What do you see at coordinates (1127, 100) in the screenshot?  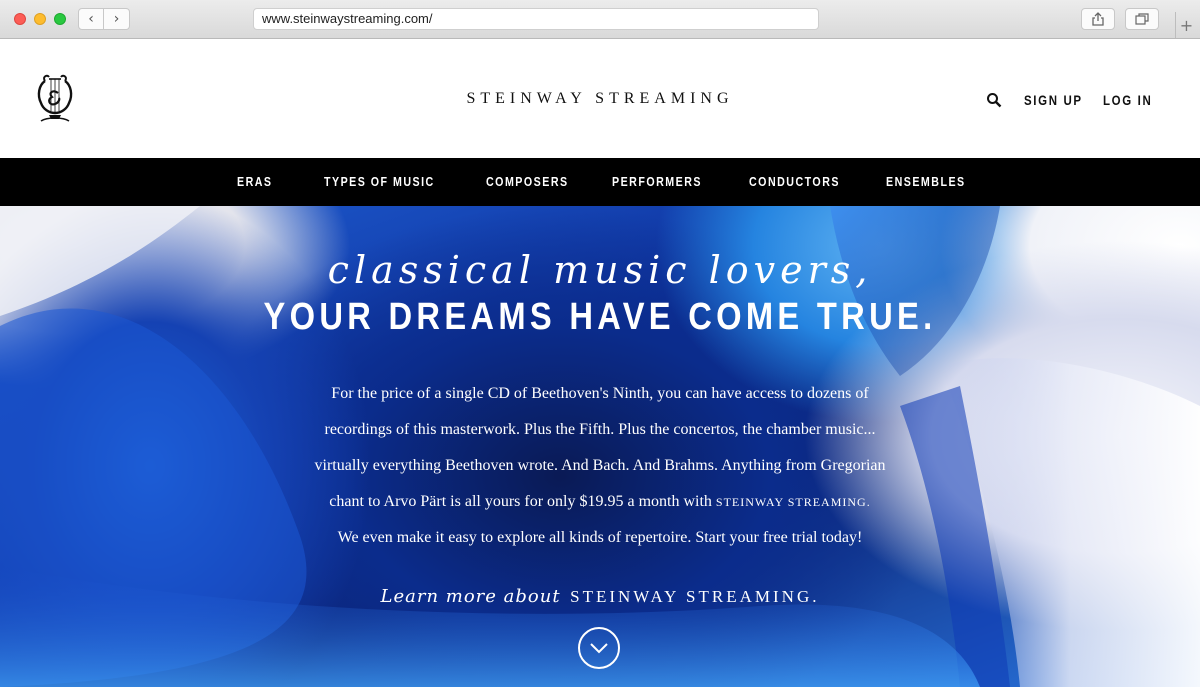 I see `log-in-link: LOG IN` at bounding box center [1127, 100].